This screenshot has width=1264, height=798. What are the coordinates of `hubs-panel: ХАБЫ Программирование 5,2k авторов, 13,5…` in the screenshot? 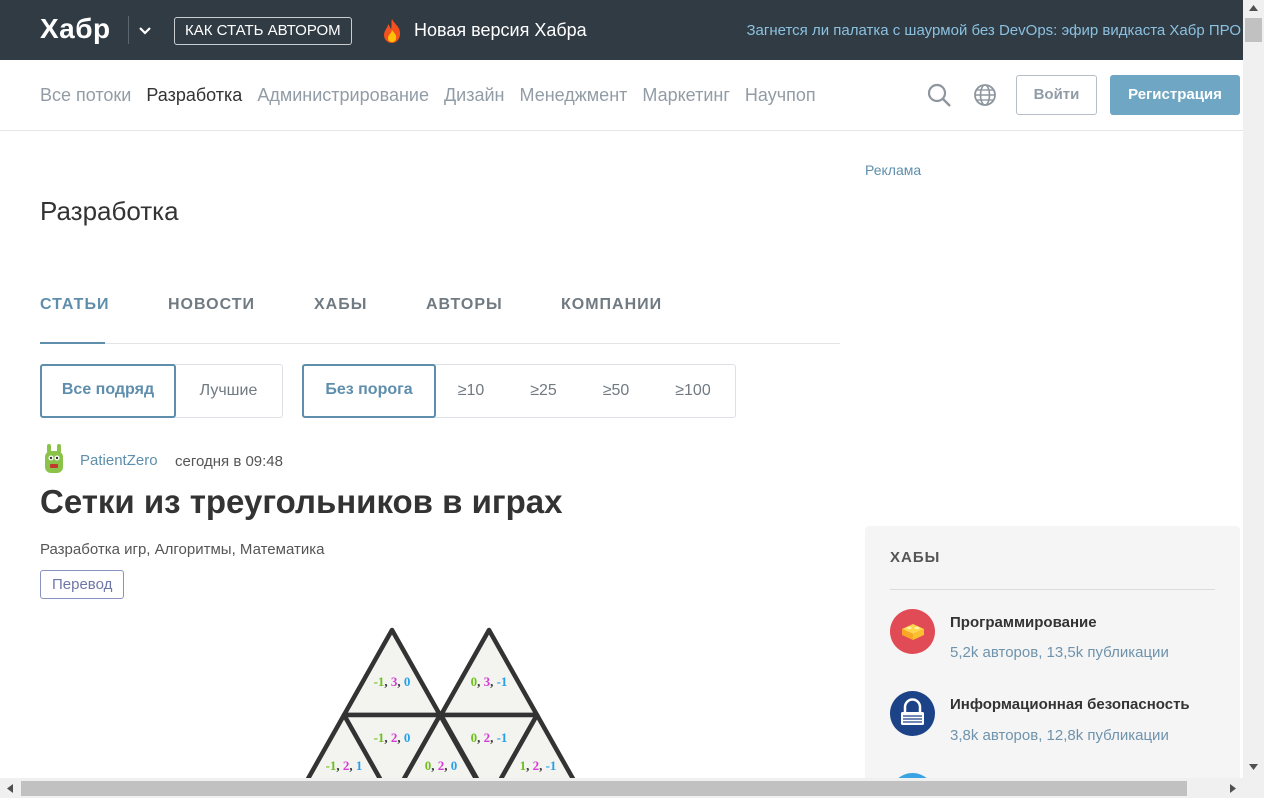 It's located at (1052, 652).